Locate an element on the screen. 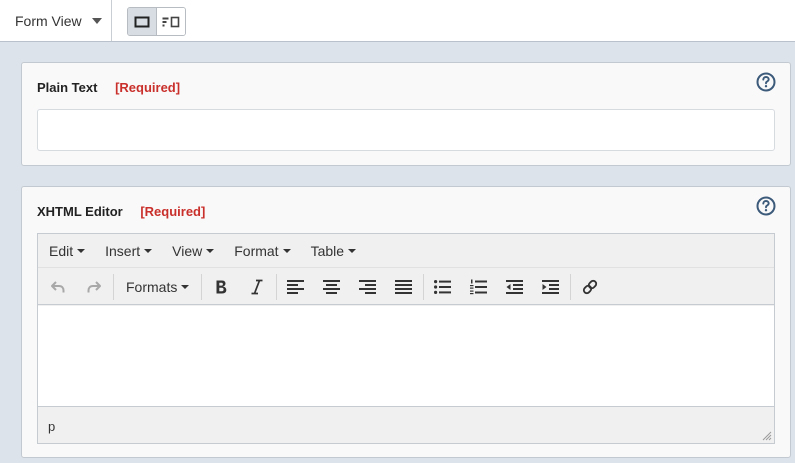 This screenshot has width=795, height=463. view-mode-select: Form View is located at coordinates (56, 20).